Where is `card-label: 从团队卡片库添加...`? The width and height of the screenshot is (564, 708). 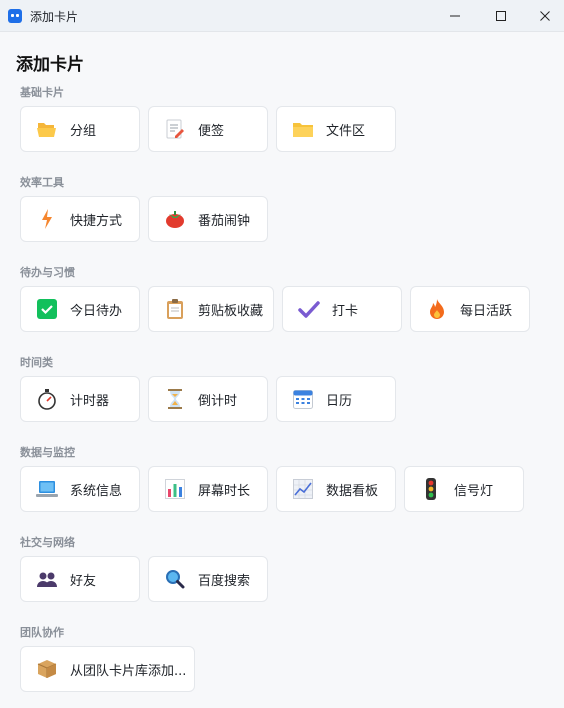 card-label: 从团队卡片库添加... is located at coordinates (128, 671).